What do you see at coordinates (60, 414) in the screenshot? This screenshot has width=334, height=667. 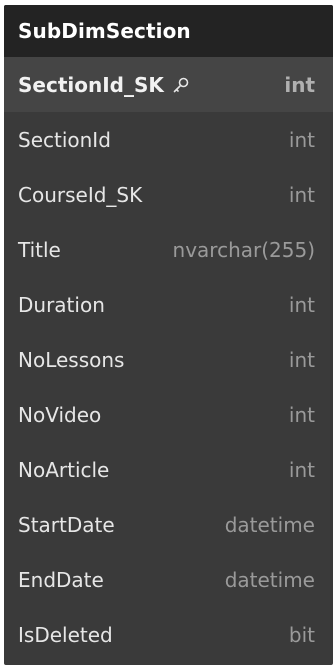 I see `column-name: NoVideo` at bounding box center [60, 414].